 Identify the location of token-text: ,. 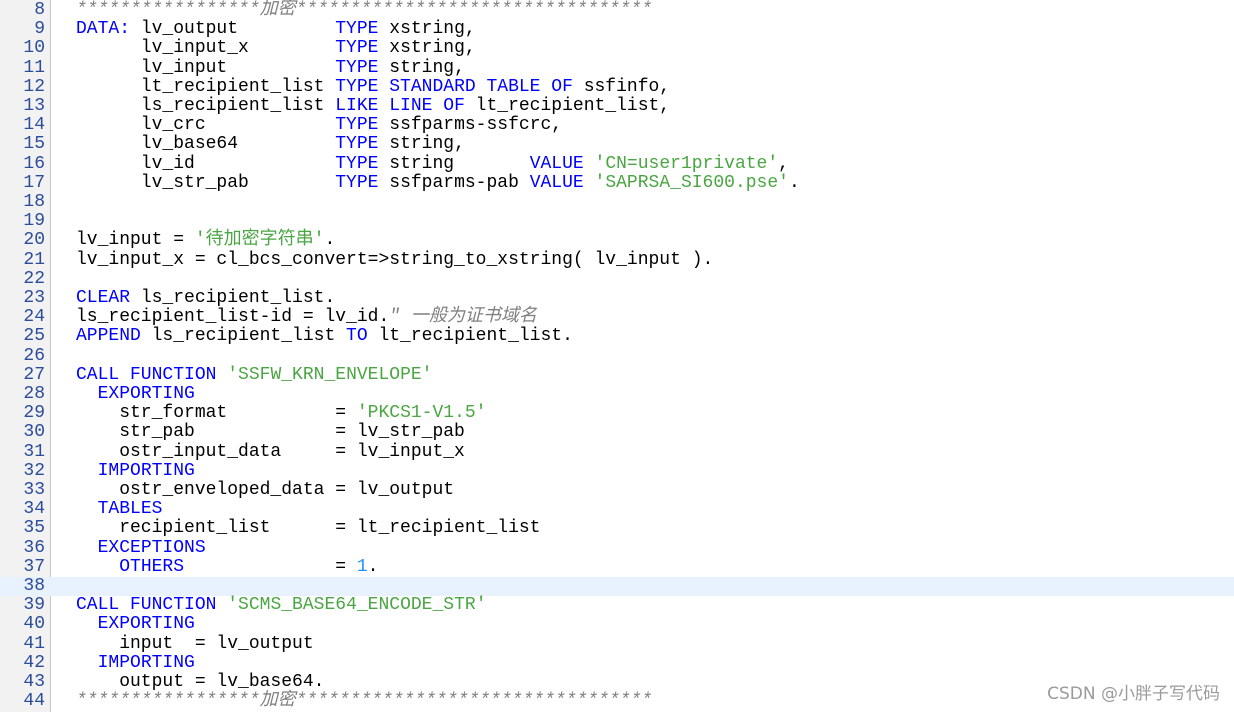
(783, 163).